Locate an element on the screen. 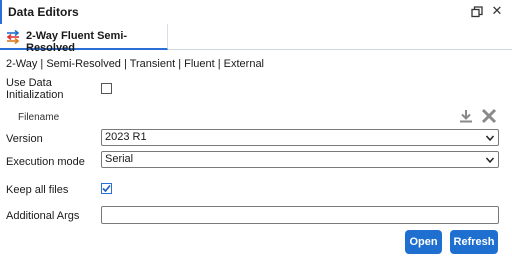 The image size is (512, 279). open-button: Open is located at coordinates (423, 242).